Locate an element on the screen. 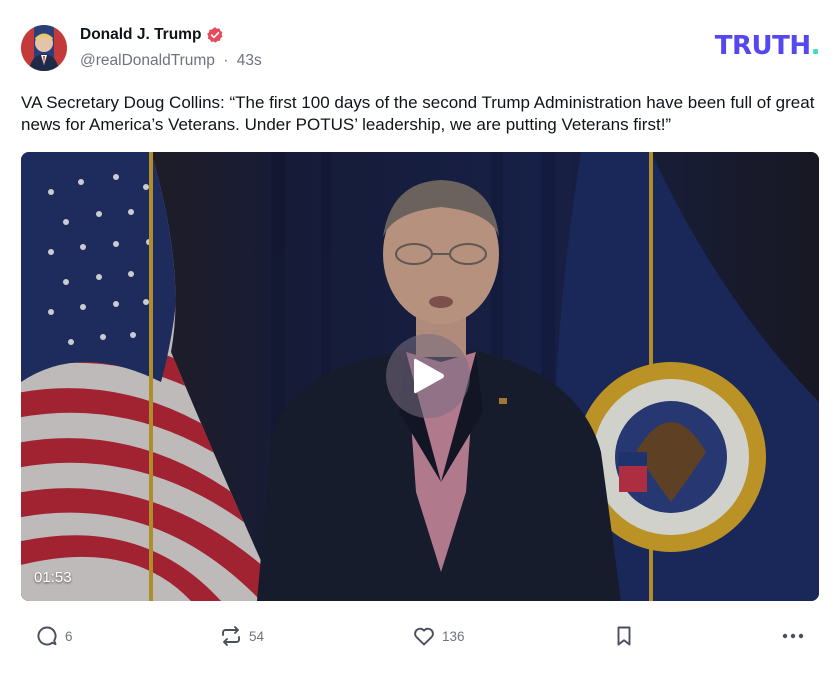  handle: @realDonaldTrump is located at coordinates (147, 60).